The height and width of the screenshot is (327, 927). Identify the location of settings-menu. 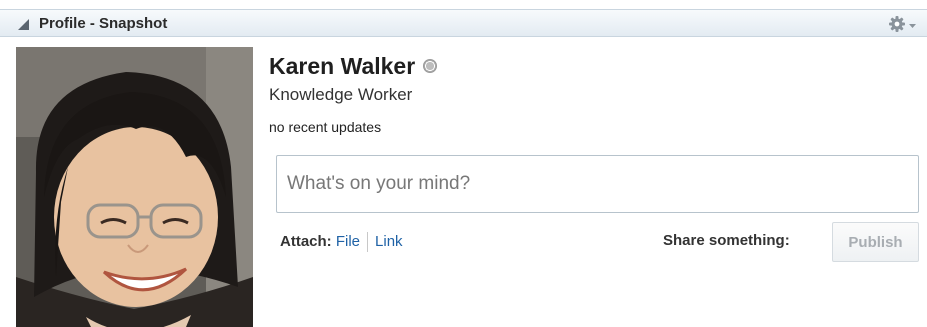
(903, 24).